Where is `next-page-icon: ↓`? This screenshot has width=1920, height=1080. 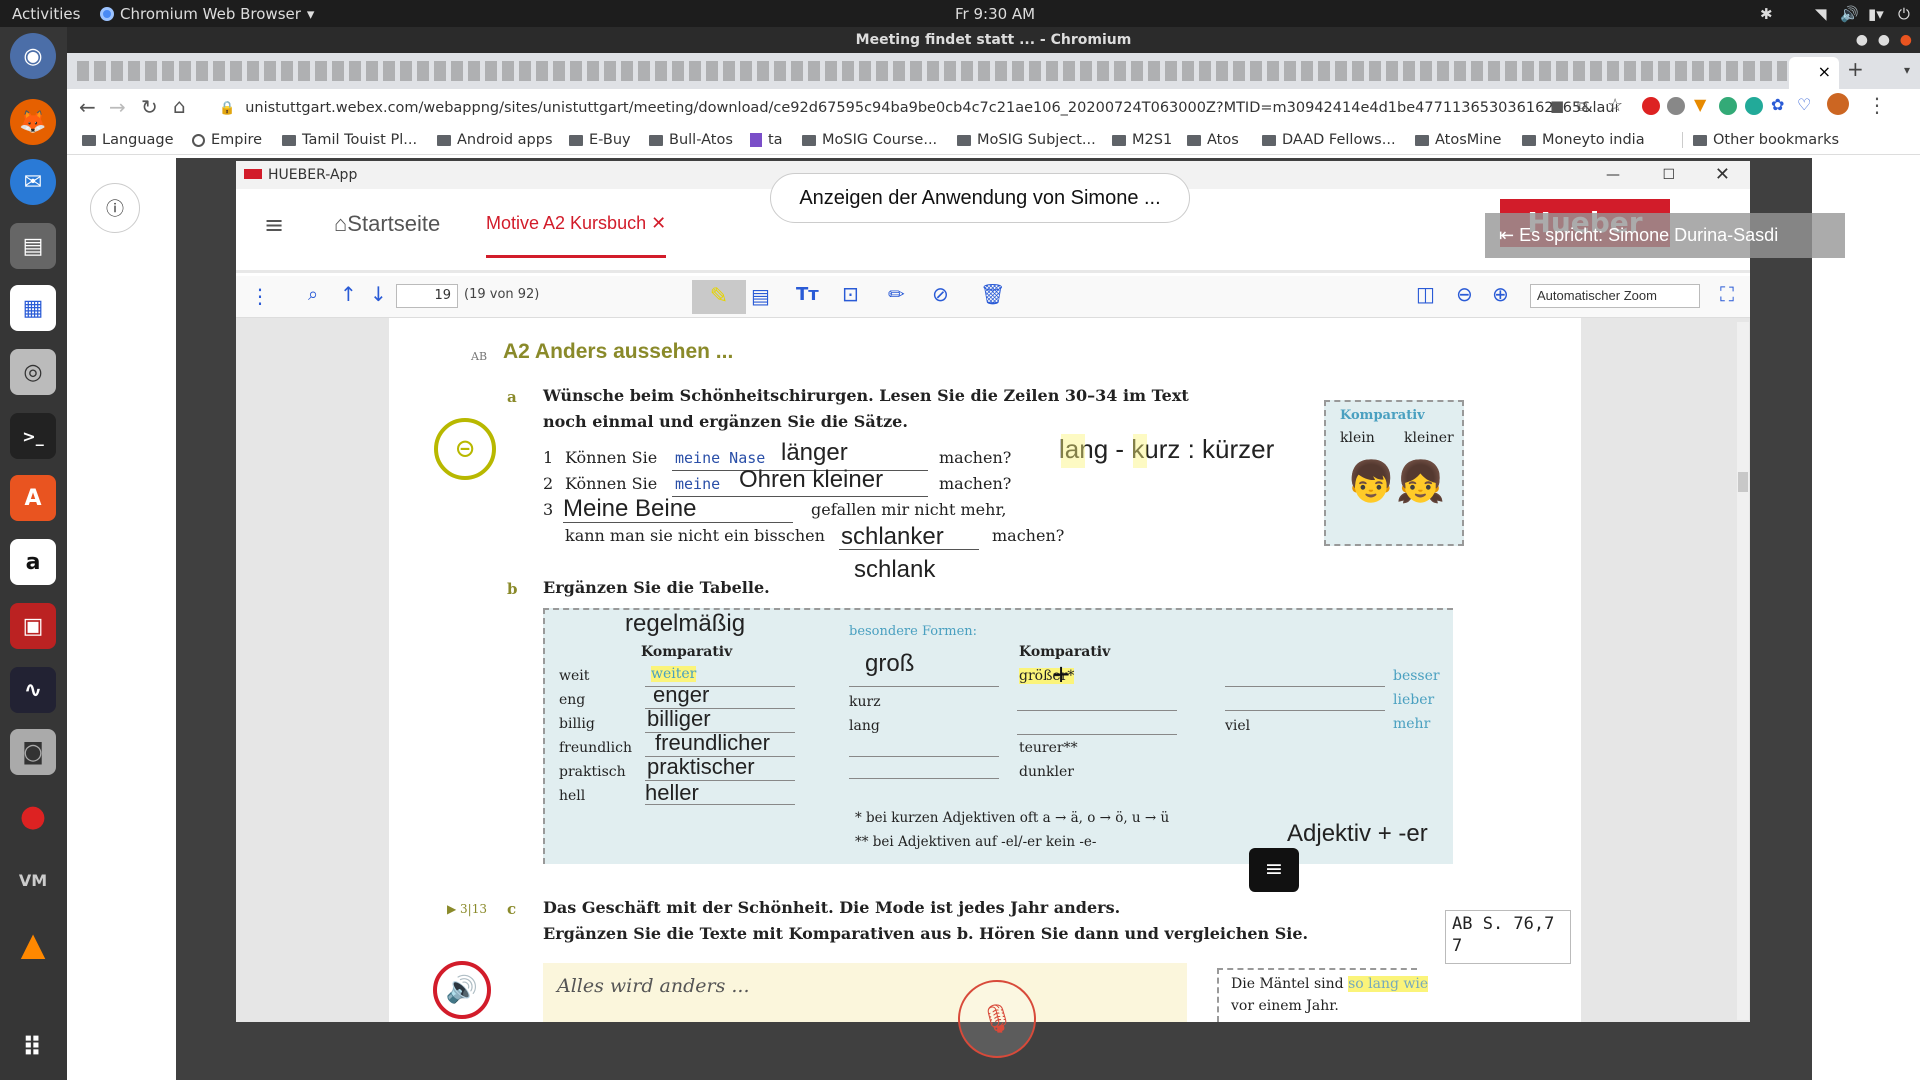 next-page-icon: ↓ is located at coordinates (378, 294).